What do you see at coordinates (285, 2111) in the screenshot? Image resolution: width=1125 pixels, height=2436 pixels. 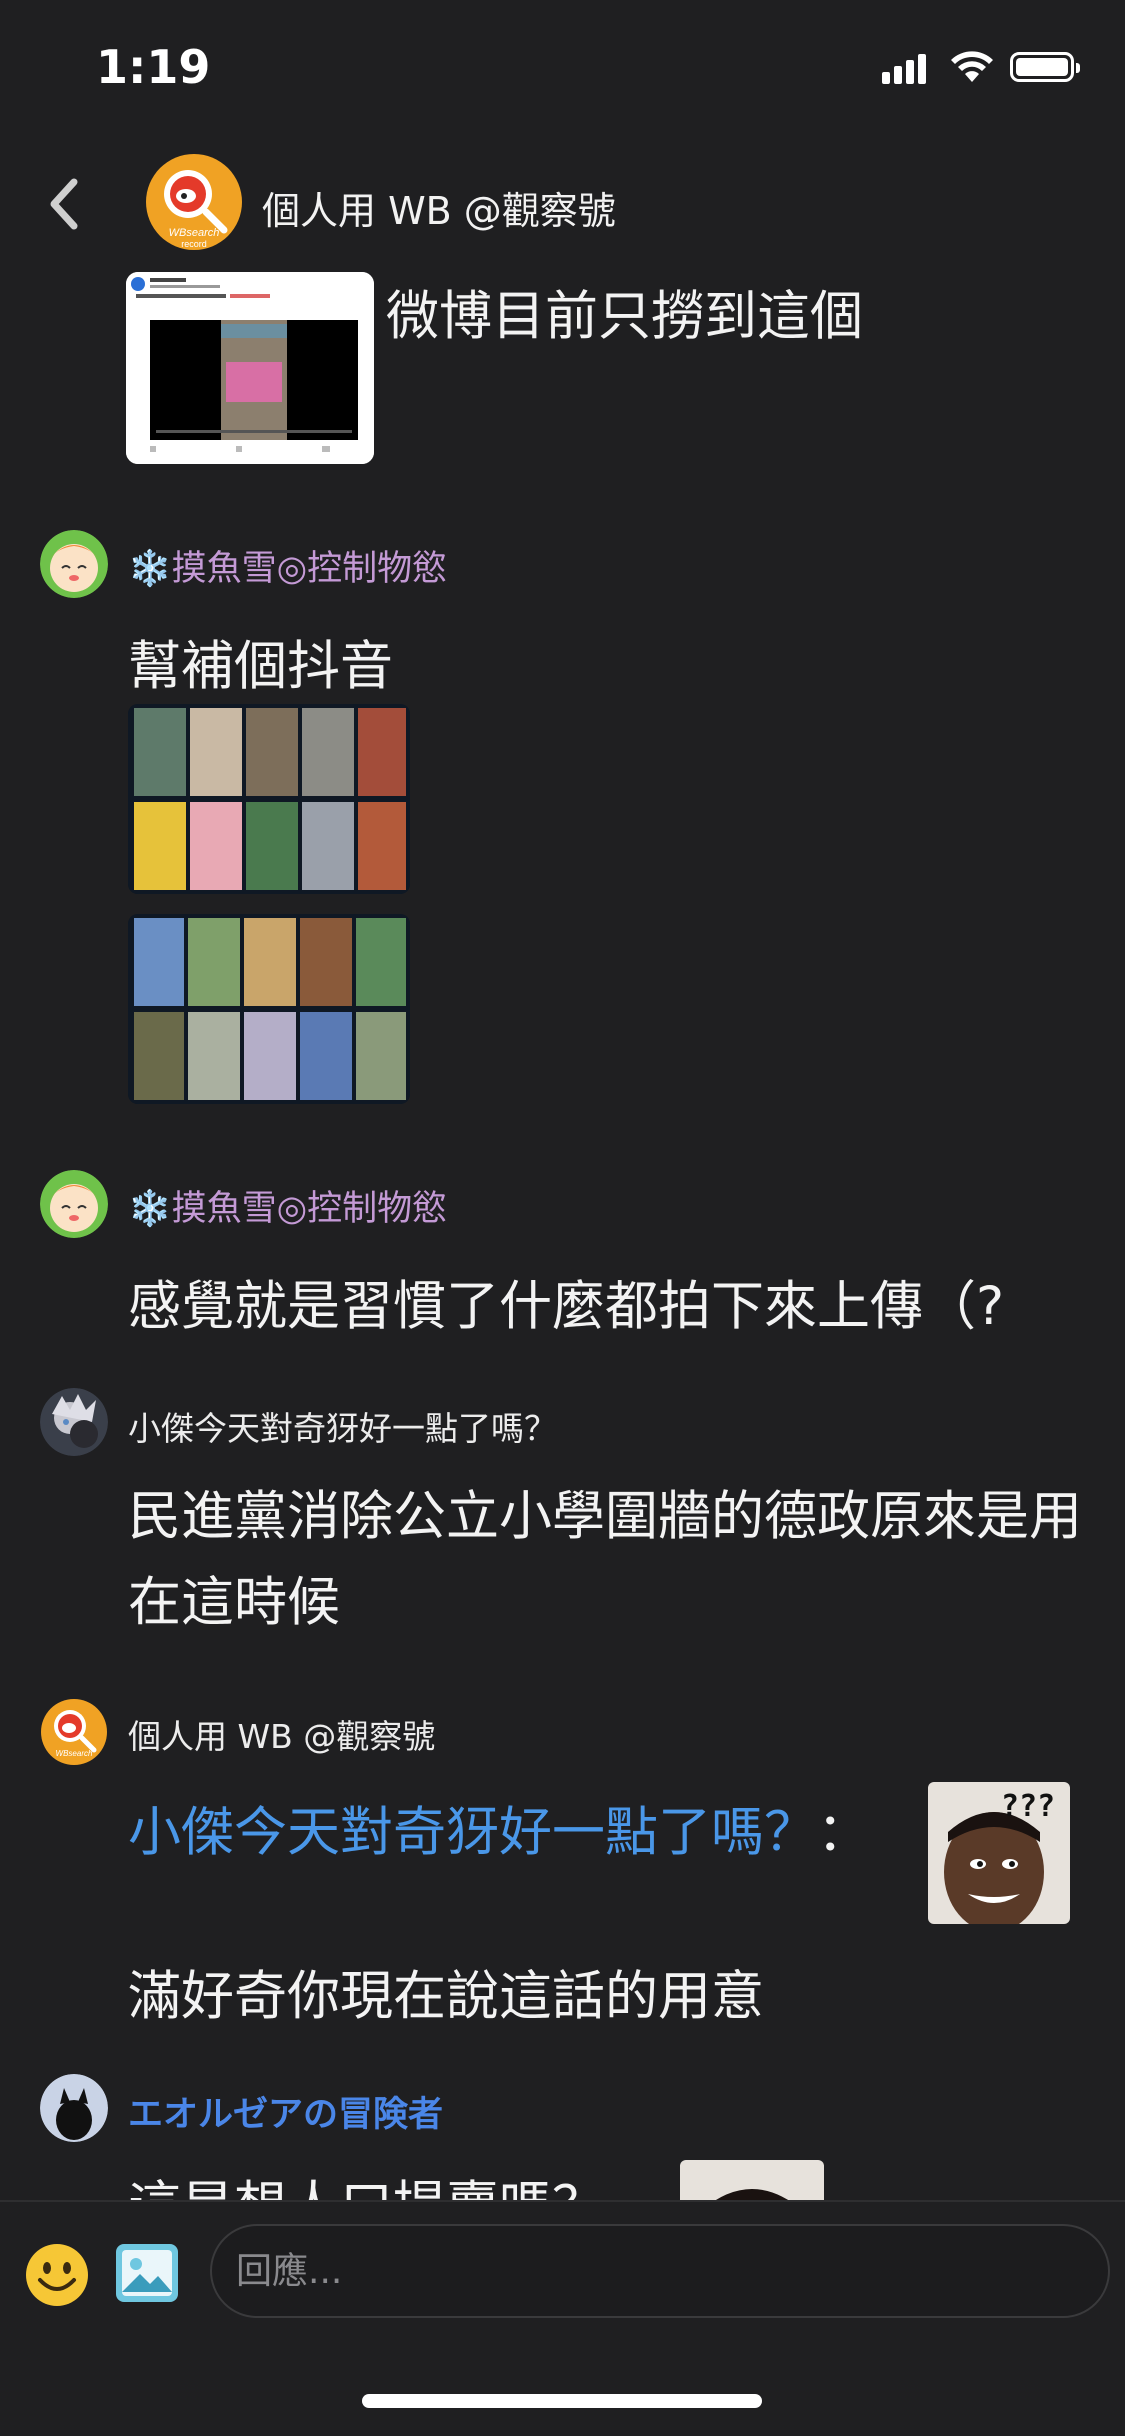 I see `author-name: エオルゼアの冒険者` at bounding box center [285, 2111].